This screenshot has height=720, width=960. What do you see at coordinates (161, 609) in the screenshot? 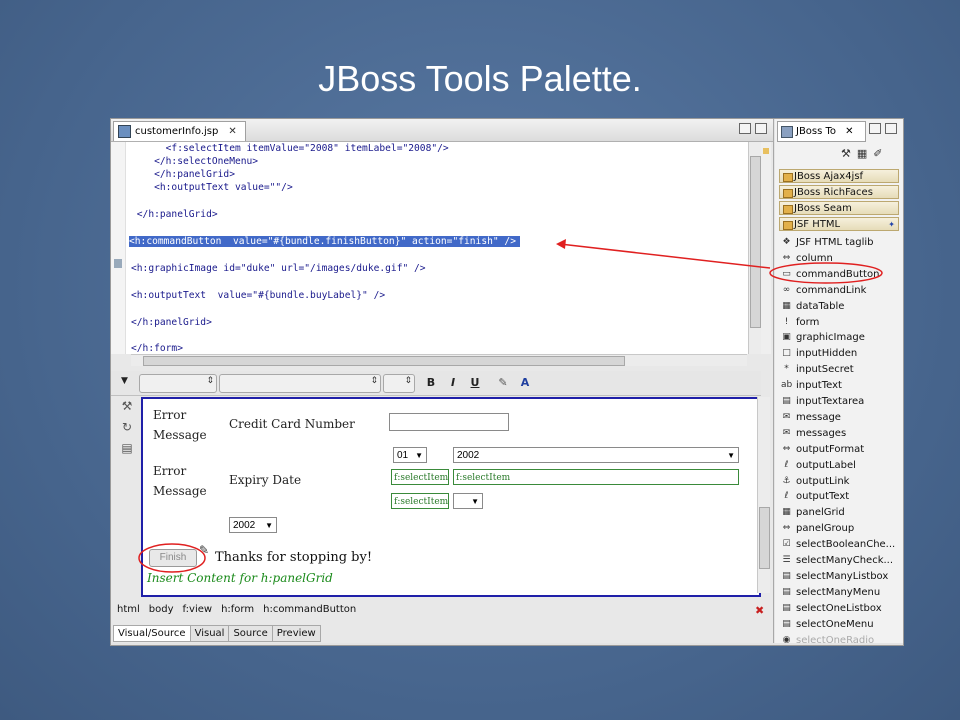
I see `breadcrumb-item: body` at bounding box center [161, 609].